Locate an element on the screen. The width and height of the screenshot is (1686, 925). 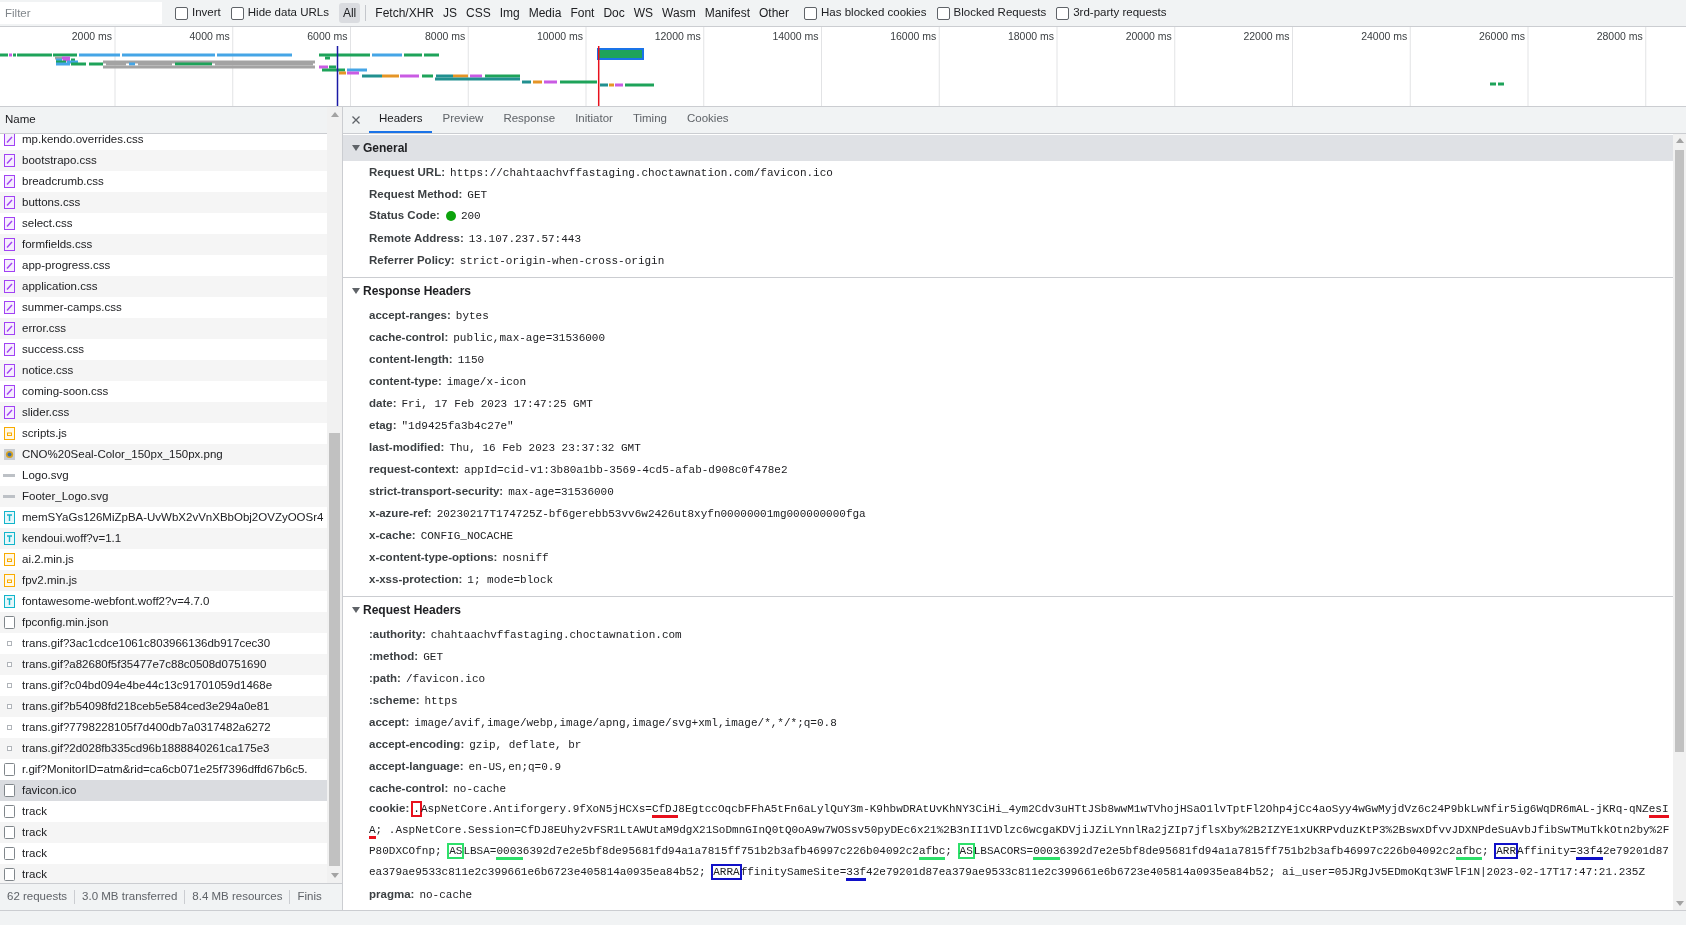
section-header: Request Headers is located at coordinates (1008, 610).